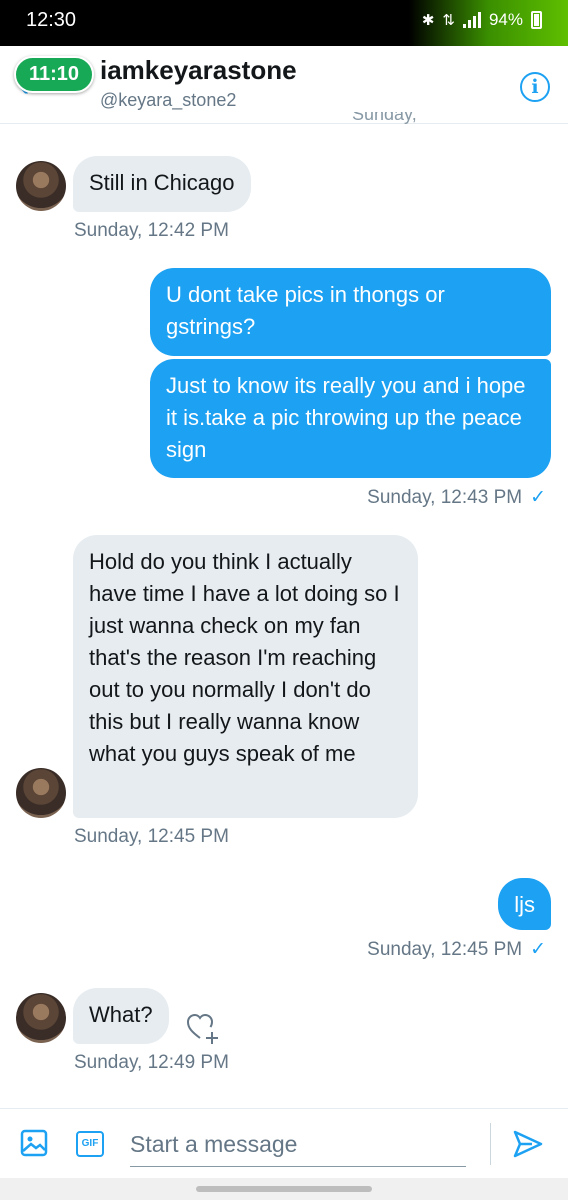  Describe the element at coordinates (471, 20) in the screenshot. I see `signal-icon` at that location.